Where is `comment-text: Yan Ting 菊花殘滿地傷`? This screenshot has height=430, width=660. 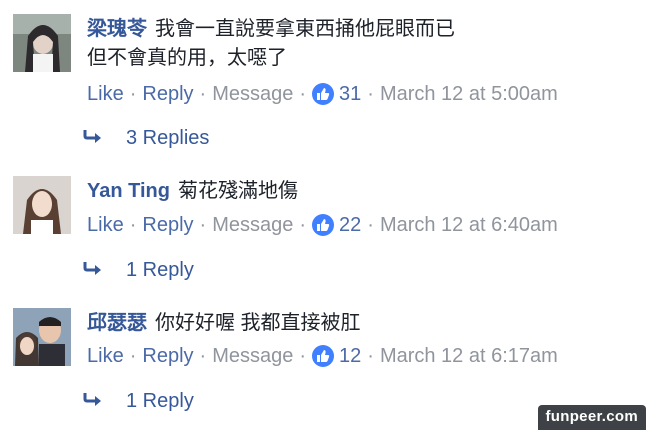
comment-text: Yan Ting 菊花殘滿地傷 is located at coordinates (192, 191).